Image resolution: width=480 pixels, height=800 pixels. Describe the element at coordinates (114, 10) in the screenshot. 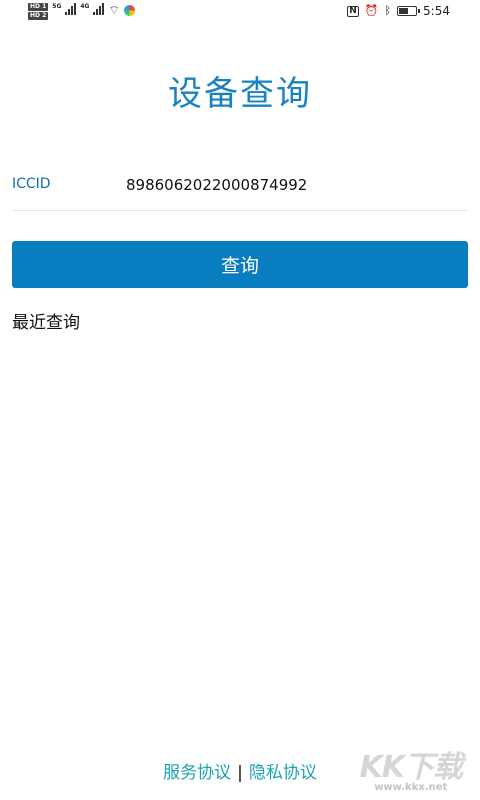

I see `wifi-icon: ⌔` at that location.